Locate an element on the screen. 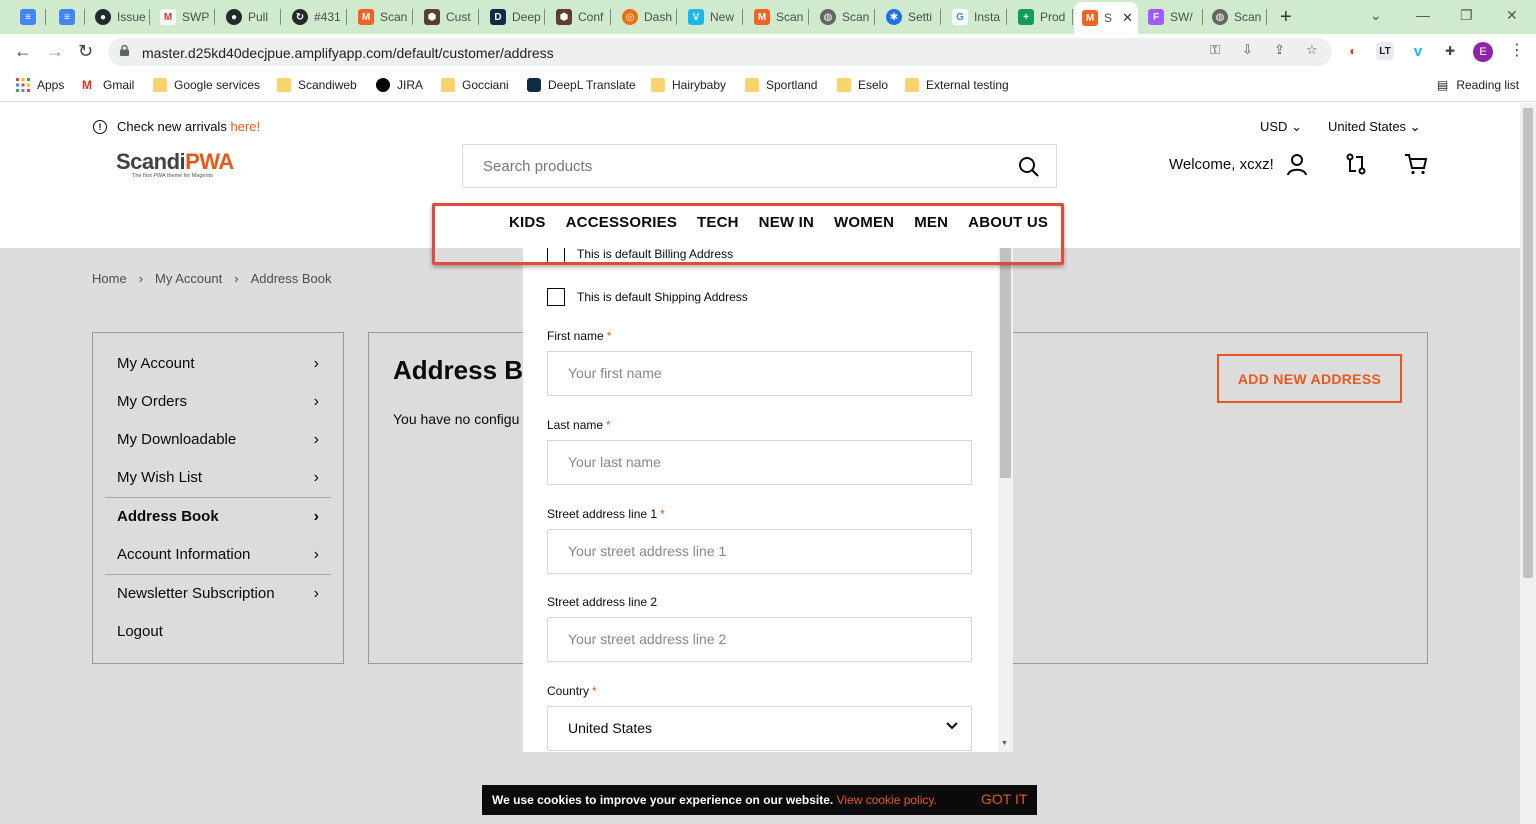  bookmark-gmail: M Gmail is located at coordinates (108, 85).